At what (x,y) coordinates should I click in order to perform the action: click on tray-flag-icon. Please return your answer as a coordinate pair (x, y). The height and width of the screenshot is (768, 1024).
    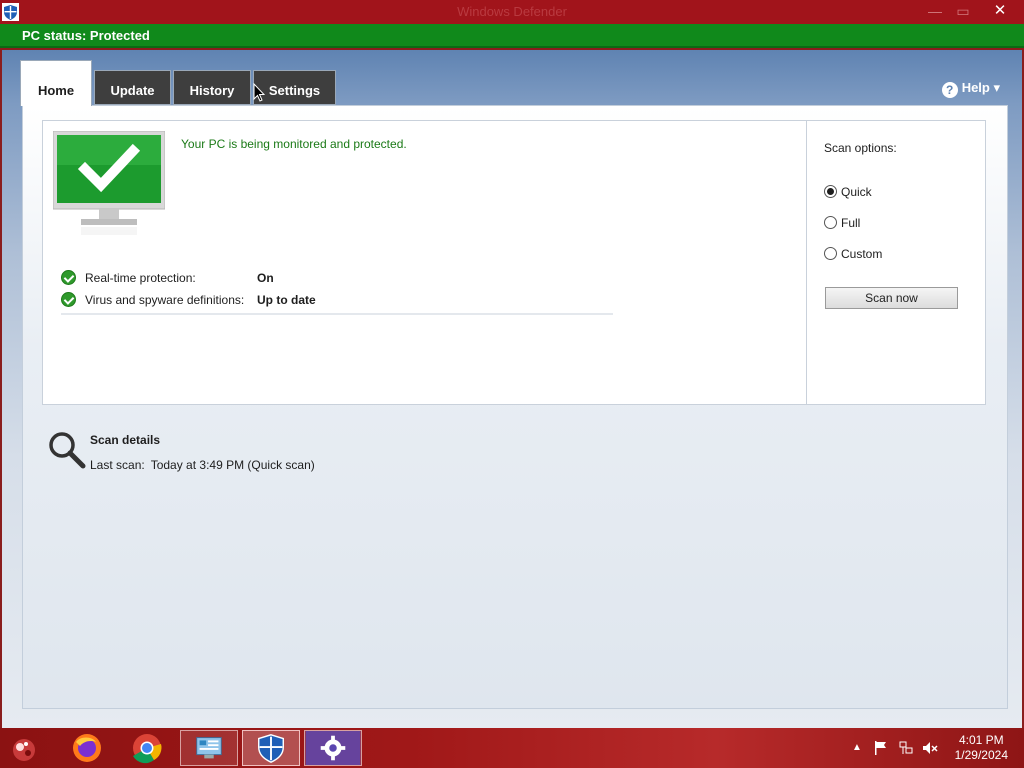
    Looking at the image, I should click on (881, 748).